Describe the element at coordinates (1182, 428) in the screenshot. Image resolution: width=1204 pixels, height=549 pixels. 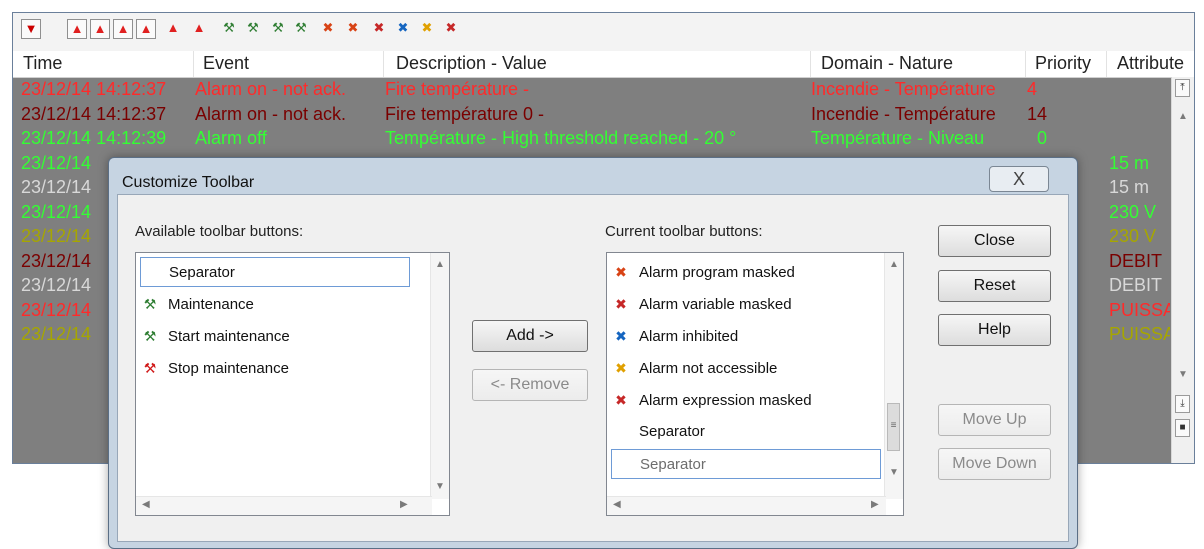
I see `scroll-end-icon: ■` at that location.